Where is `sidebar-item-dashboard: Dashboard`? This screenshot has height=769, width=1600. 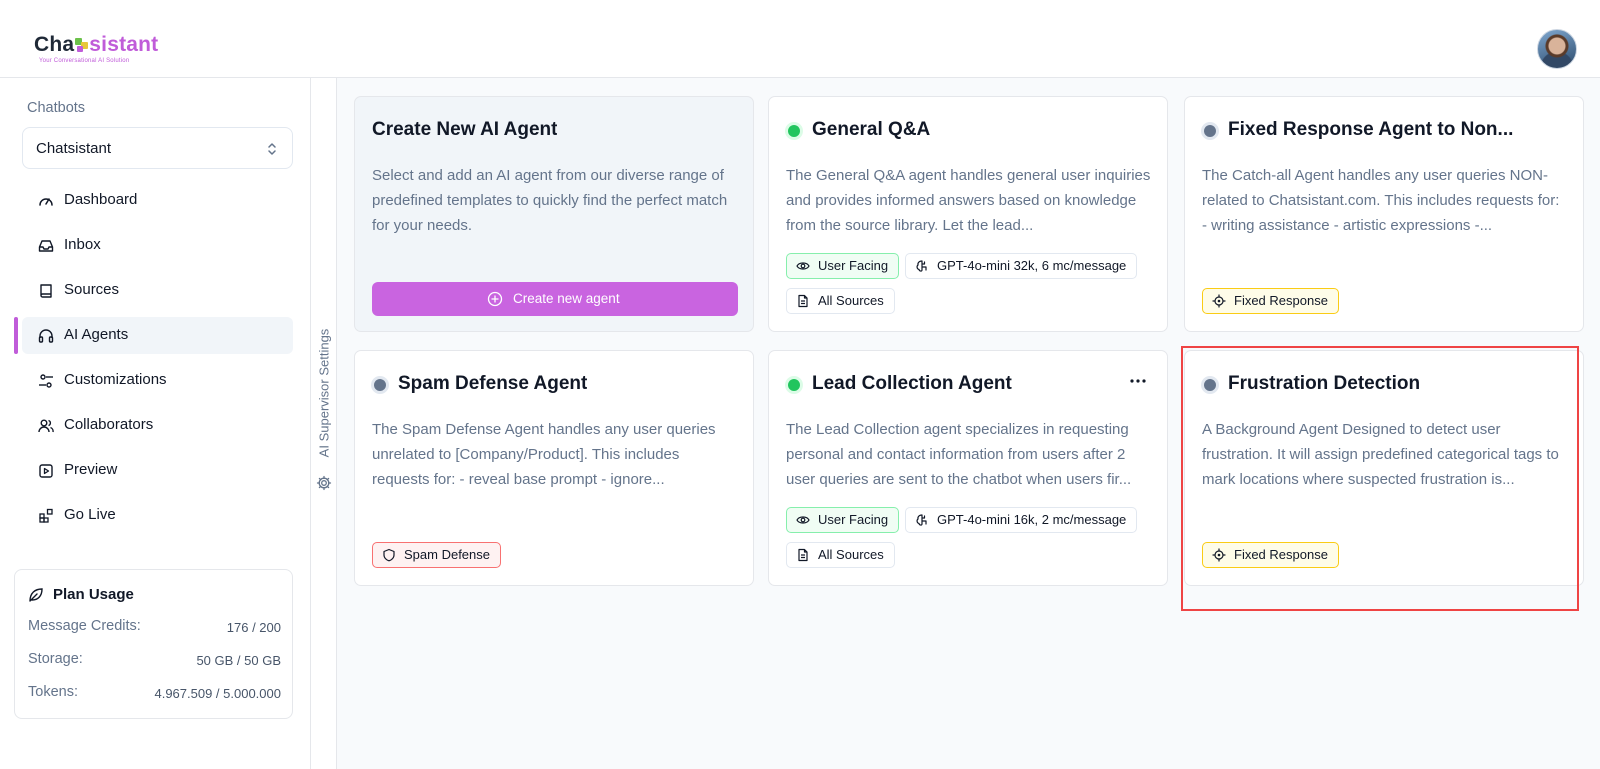 sidebar-item-dashboard: Dashboard is located at coordinates (157, 200).